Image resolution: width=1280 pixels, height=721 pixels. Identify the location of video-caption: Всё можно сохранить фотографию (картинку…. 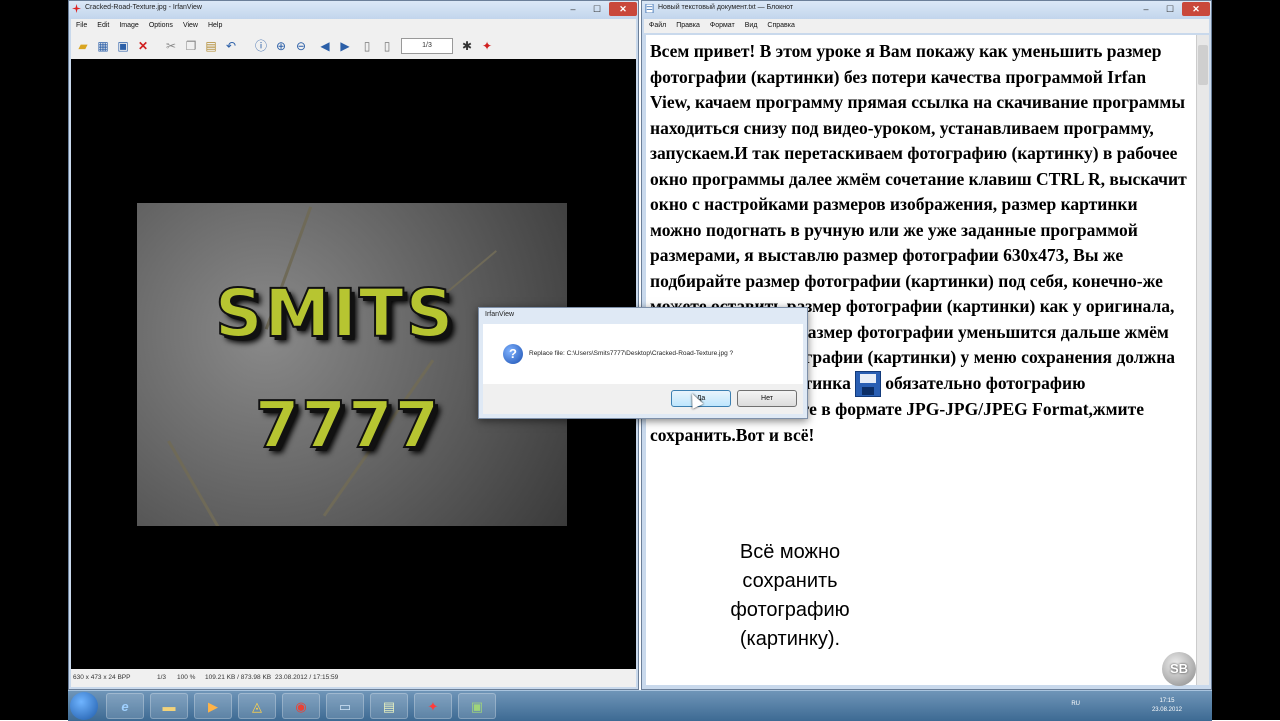
(790, 595).